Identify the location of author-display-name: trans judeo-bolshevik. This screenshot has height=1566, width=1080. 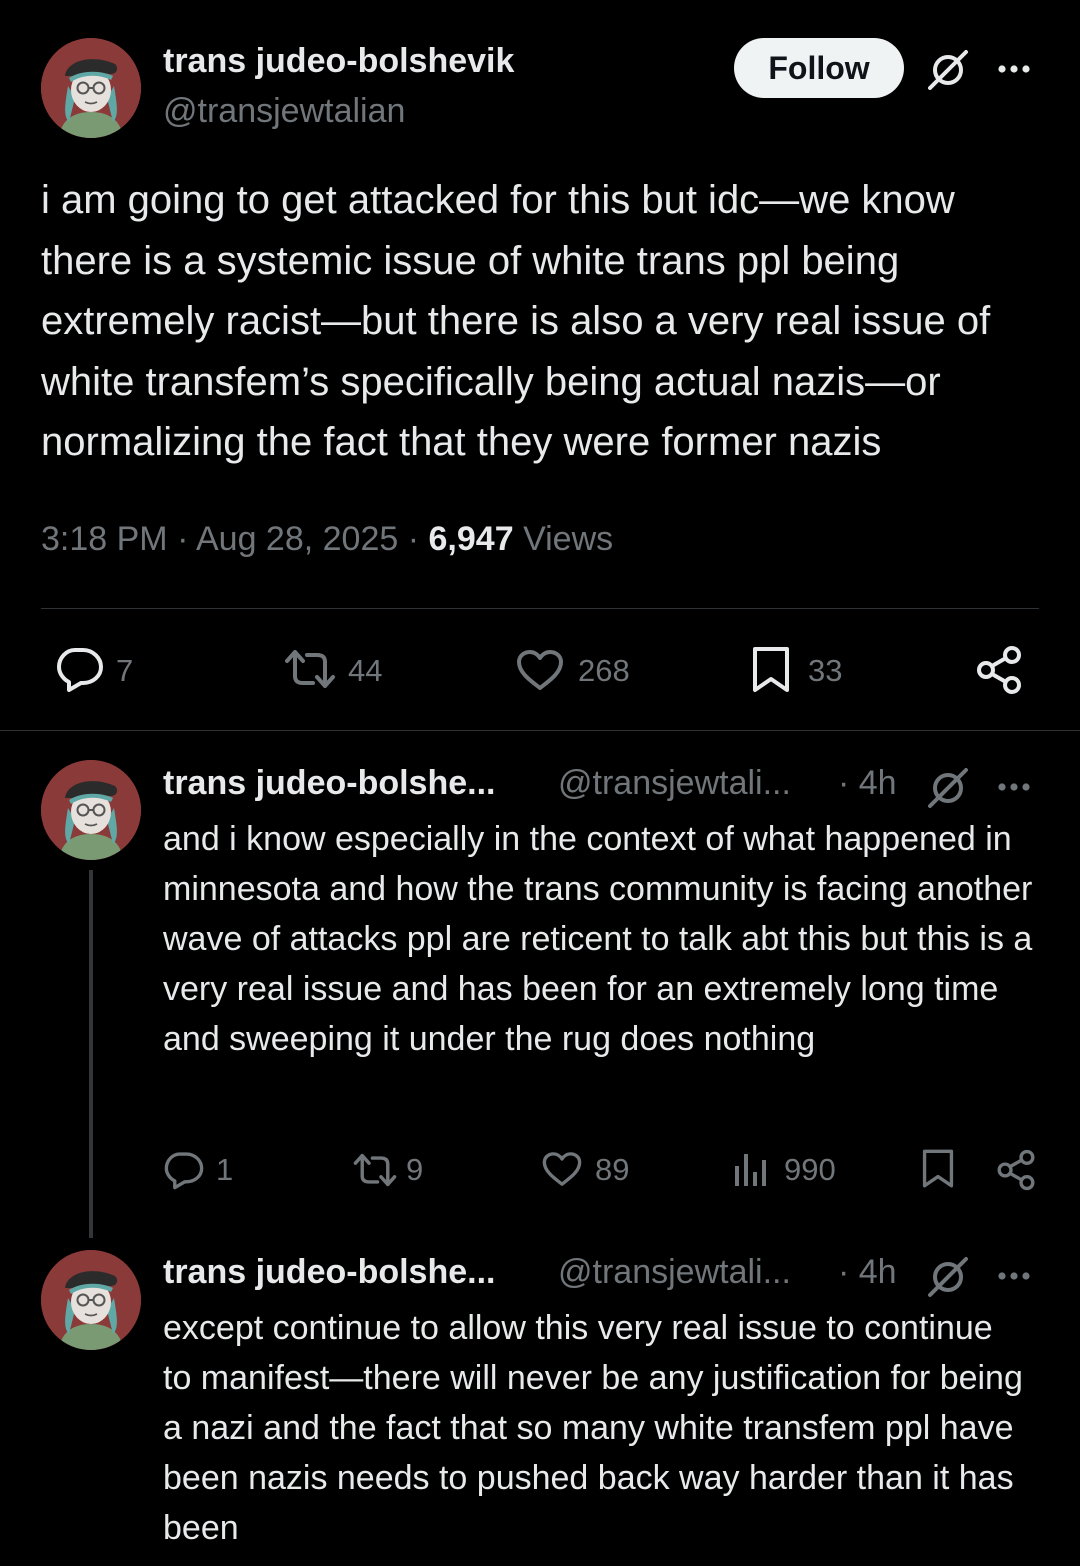
(338, 61).